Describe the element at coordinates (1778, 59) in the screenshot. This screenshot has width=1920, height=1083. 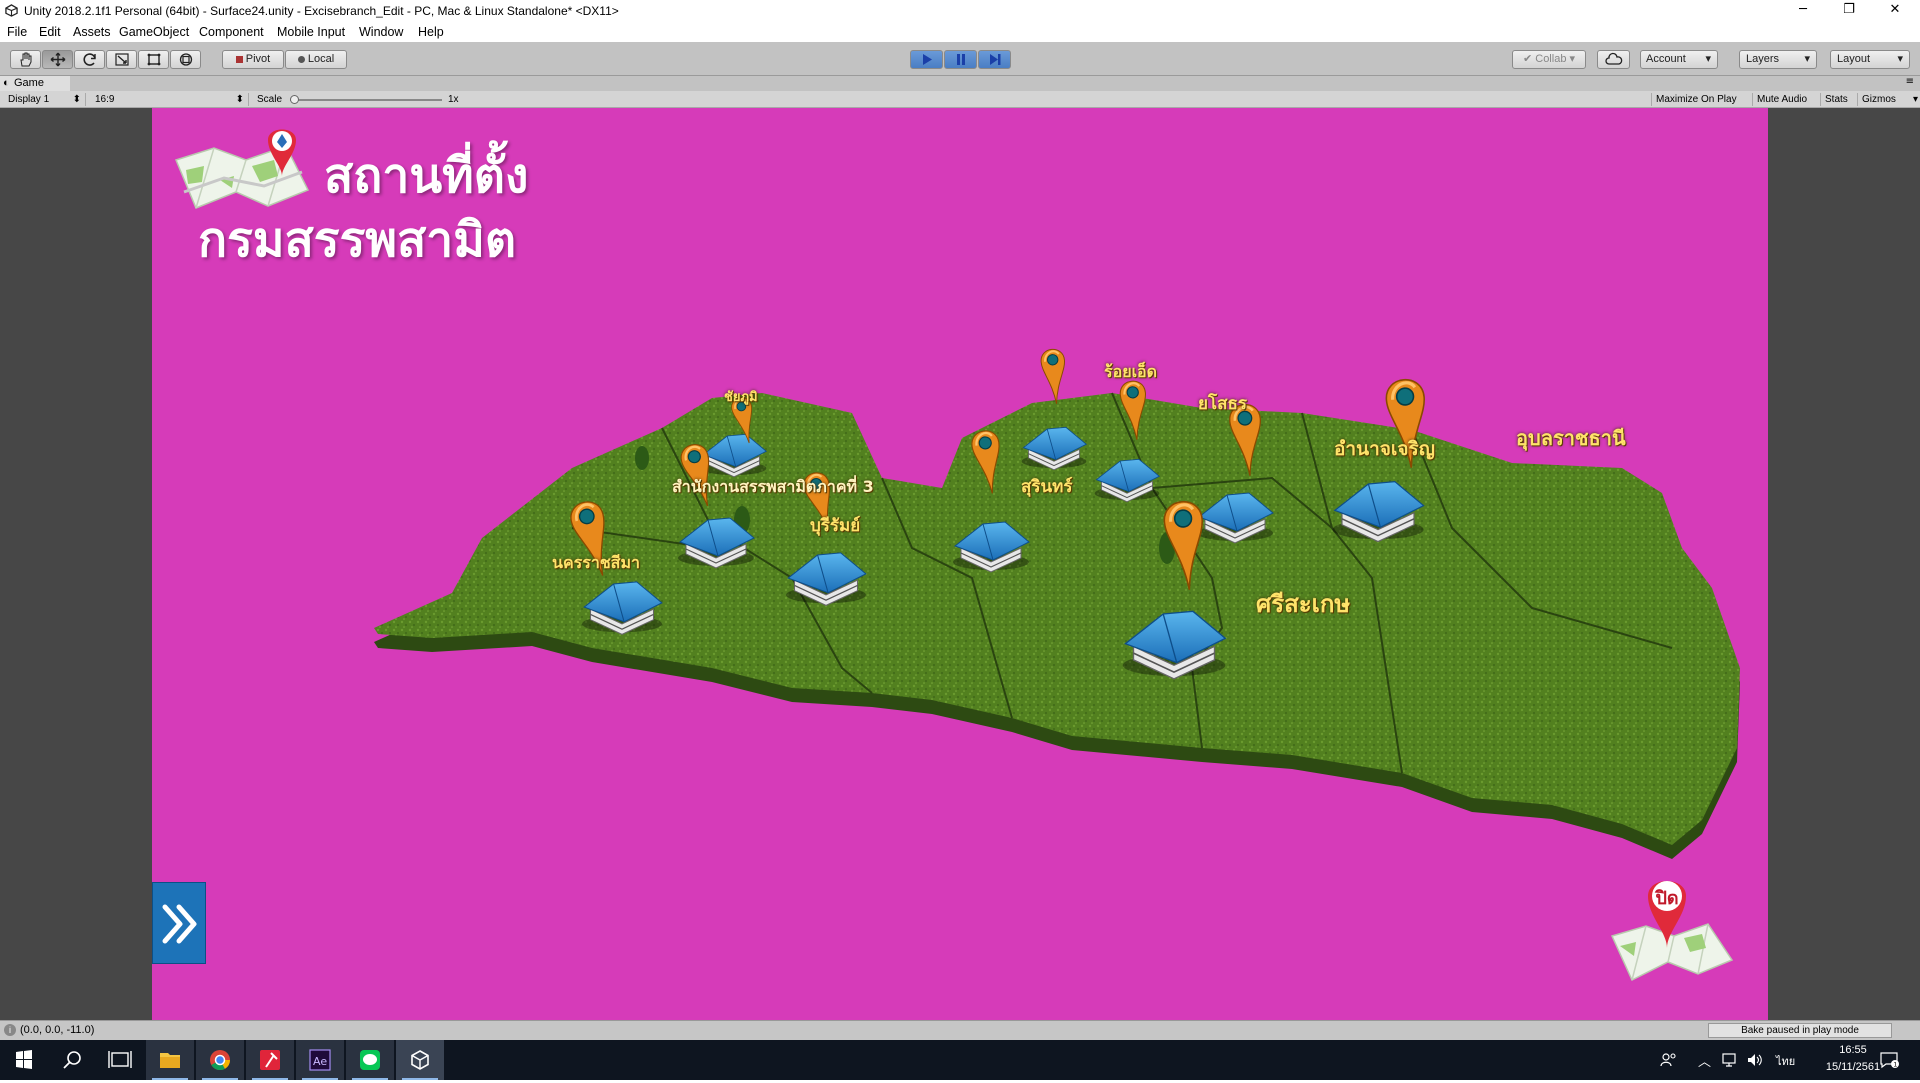
I see `layers-dropdown: Layers ▾` at that location.